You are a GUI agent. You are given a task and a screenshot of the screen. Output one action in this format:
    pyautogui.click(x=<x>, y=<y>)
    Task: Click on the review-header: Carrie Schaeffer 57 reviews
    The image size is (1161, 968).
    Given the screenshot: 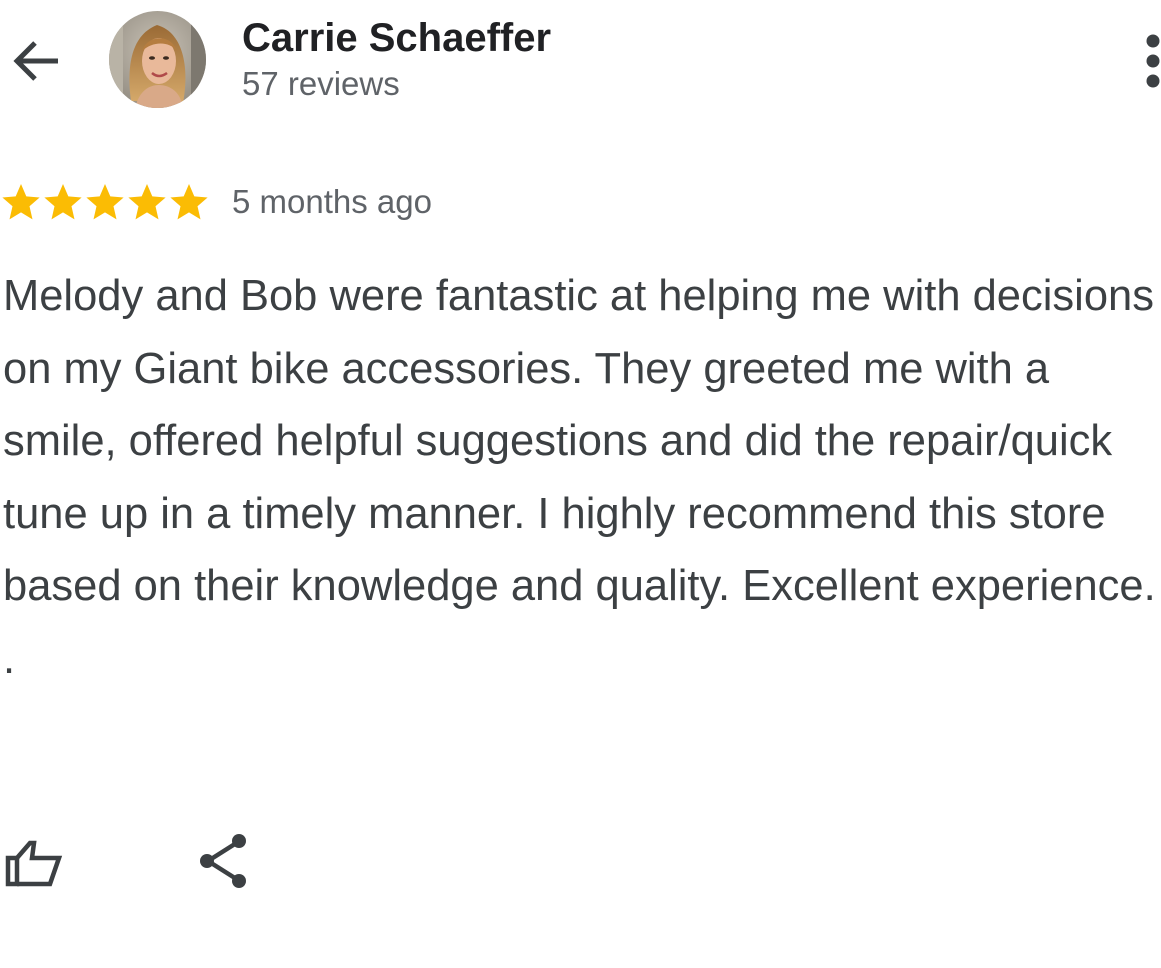 What is the action you would take?
    pyautogui.click(x=580, y=60)
    